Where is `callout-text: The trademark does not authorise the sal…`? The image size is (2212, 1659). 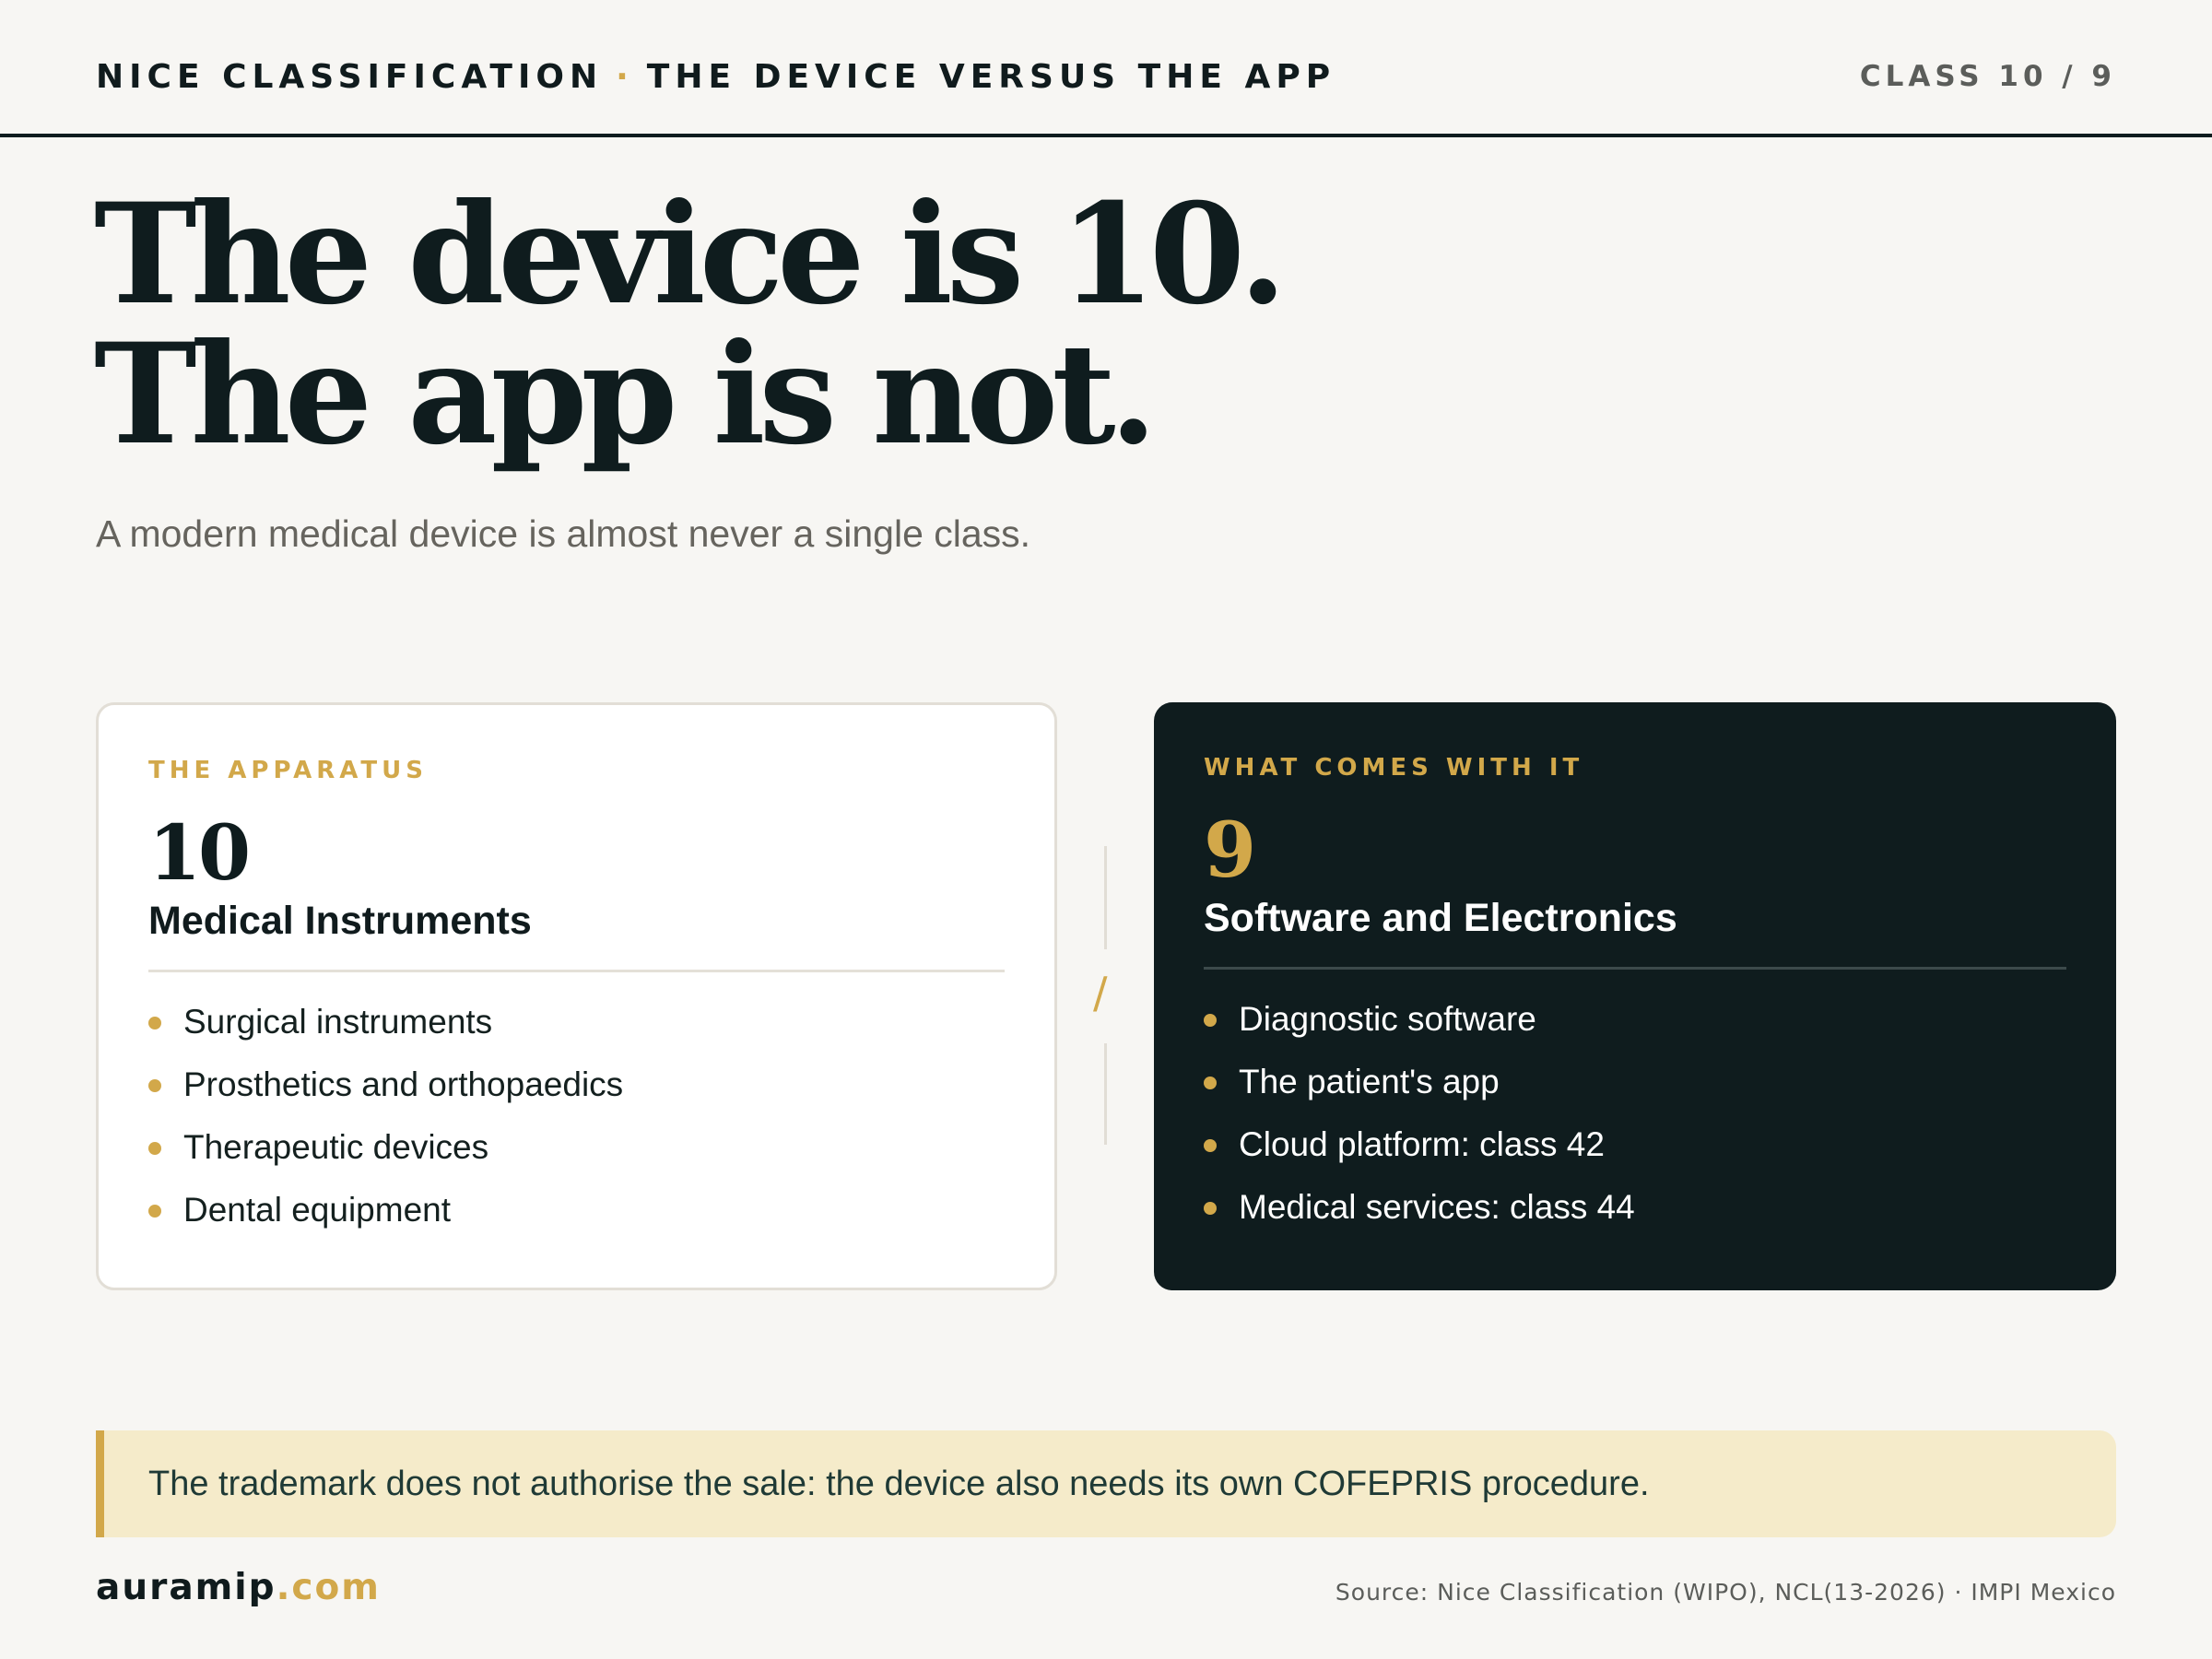 callout-text: The trademark does not authorise the sal… is located at coordinates (899, 1483).